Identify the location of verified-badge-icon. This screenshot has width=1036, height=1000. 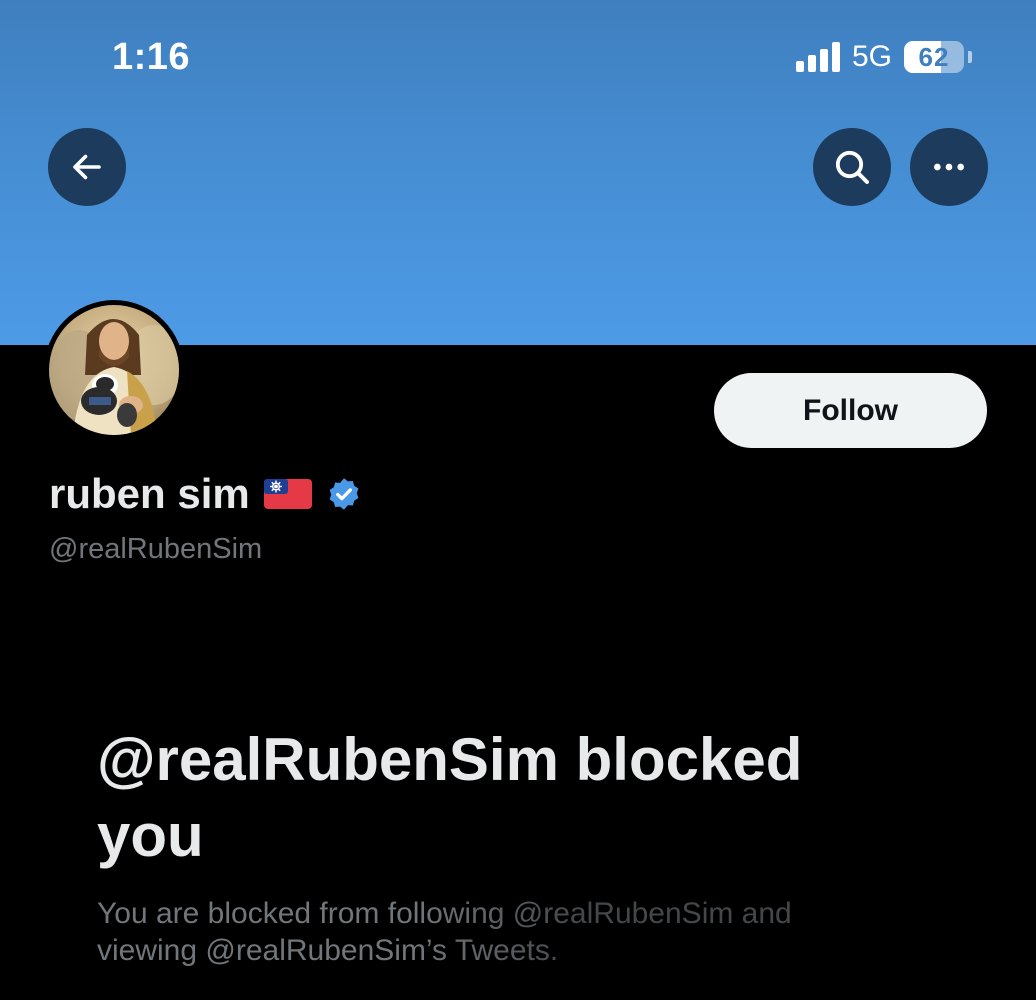
(344, 494).